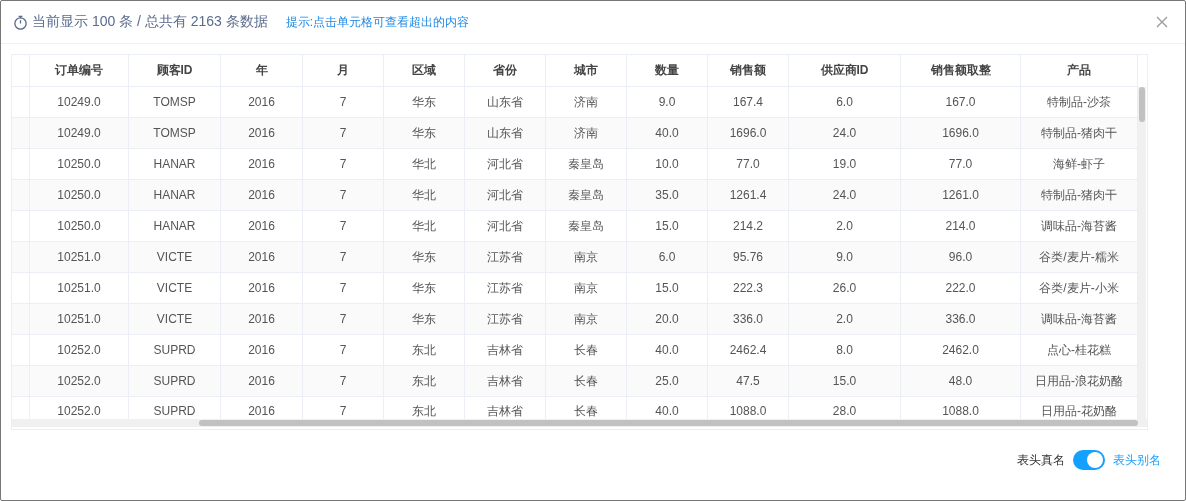  What do you see at coordinates (79, 381) in the screenshot?
I see `table-cell: 10252.0` at bounding box center [79, 381].